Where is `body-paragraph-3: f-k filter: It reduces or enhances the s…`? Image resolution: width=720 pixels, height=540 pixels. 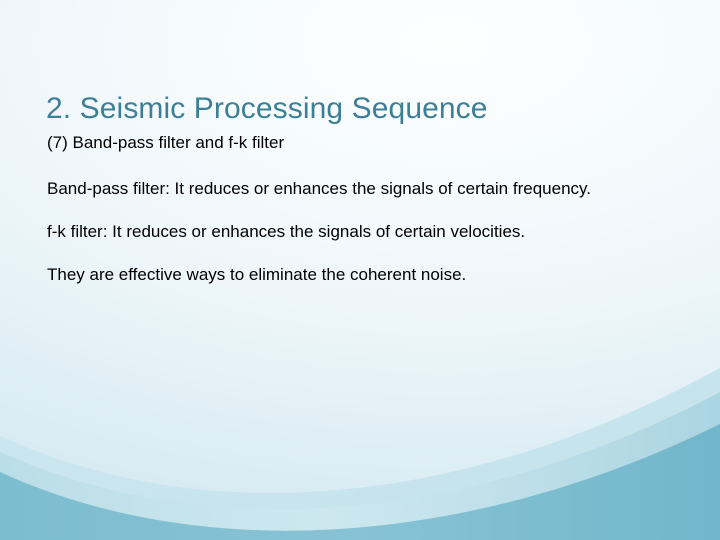
body-paragraph-3: f-k filter: It reduces or enhances the s… is located at coordinates (286, 231).